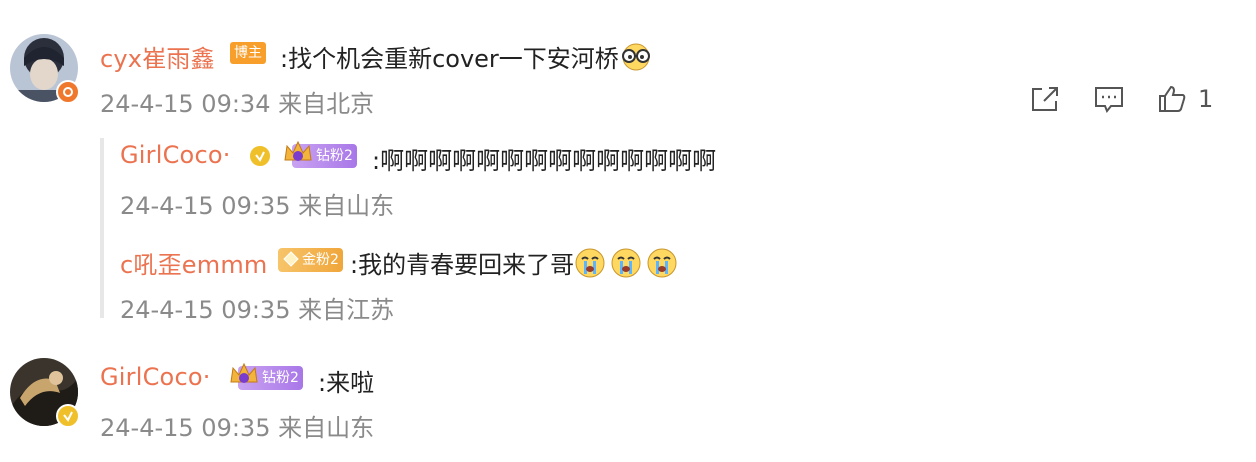  What do you see at coordinates (68, 92) in the screenshot?
I see `verified-badge-icon` at bounding box center [68, 92].